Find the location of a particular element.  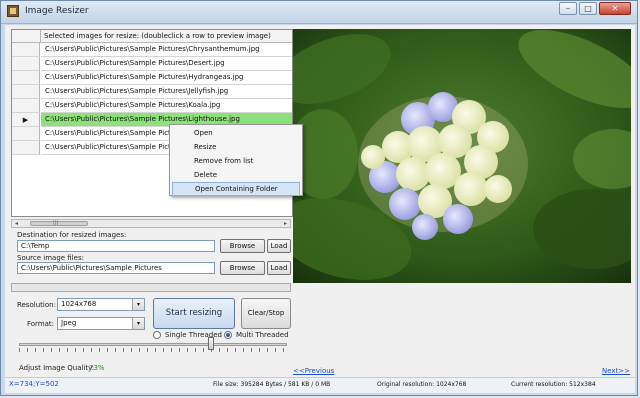

current-row-indicator-icon: ▶ is located at coordinates (26, 120).